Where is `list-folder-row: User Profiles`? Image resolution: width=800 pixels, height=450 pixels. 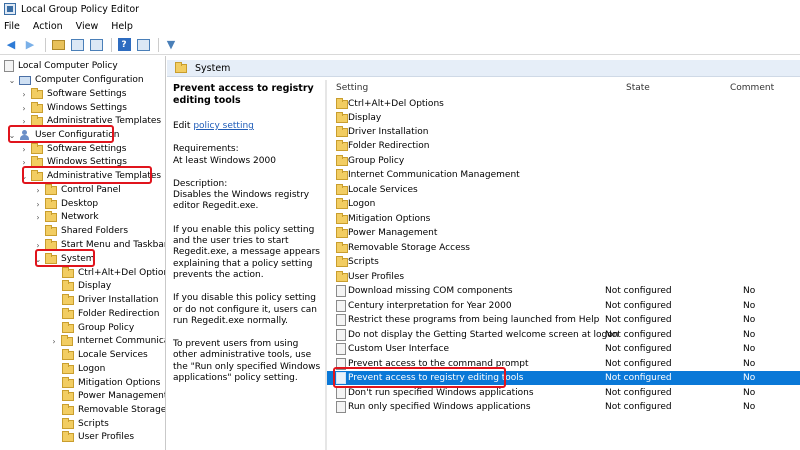 list-folder-row: User Profiles is located at coordinates (563, 277).